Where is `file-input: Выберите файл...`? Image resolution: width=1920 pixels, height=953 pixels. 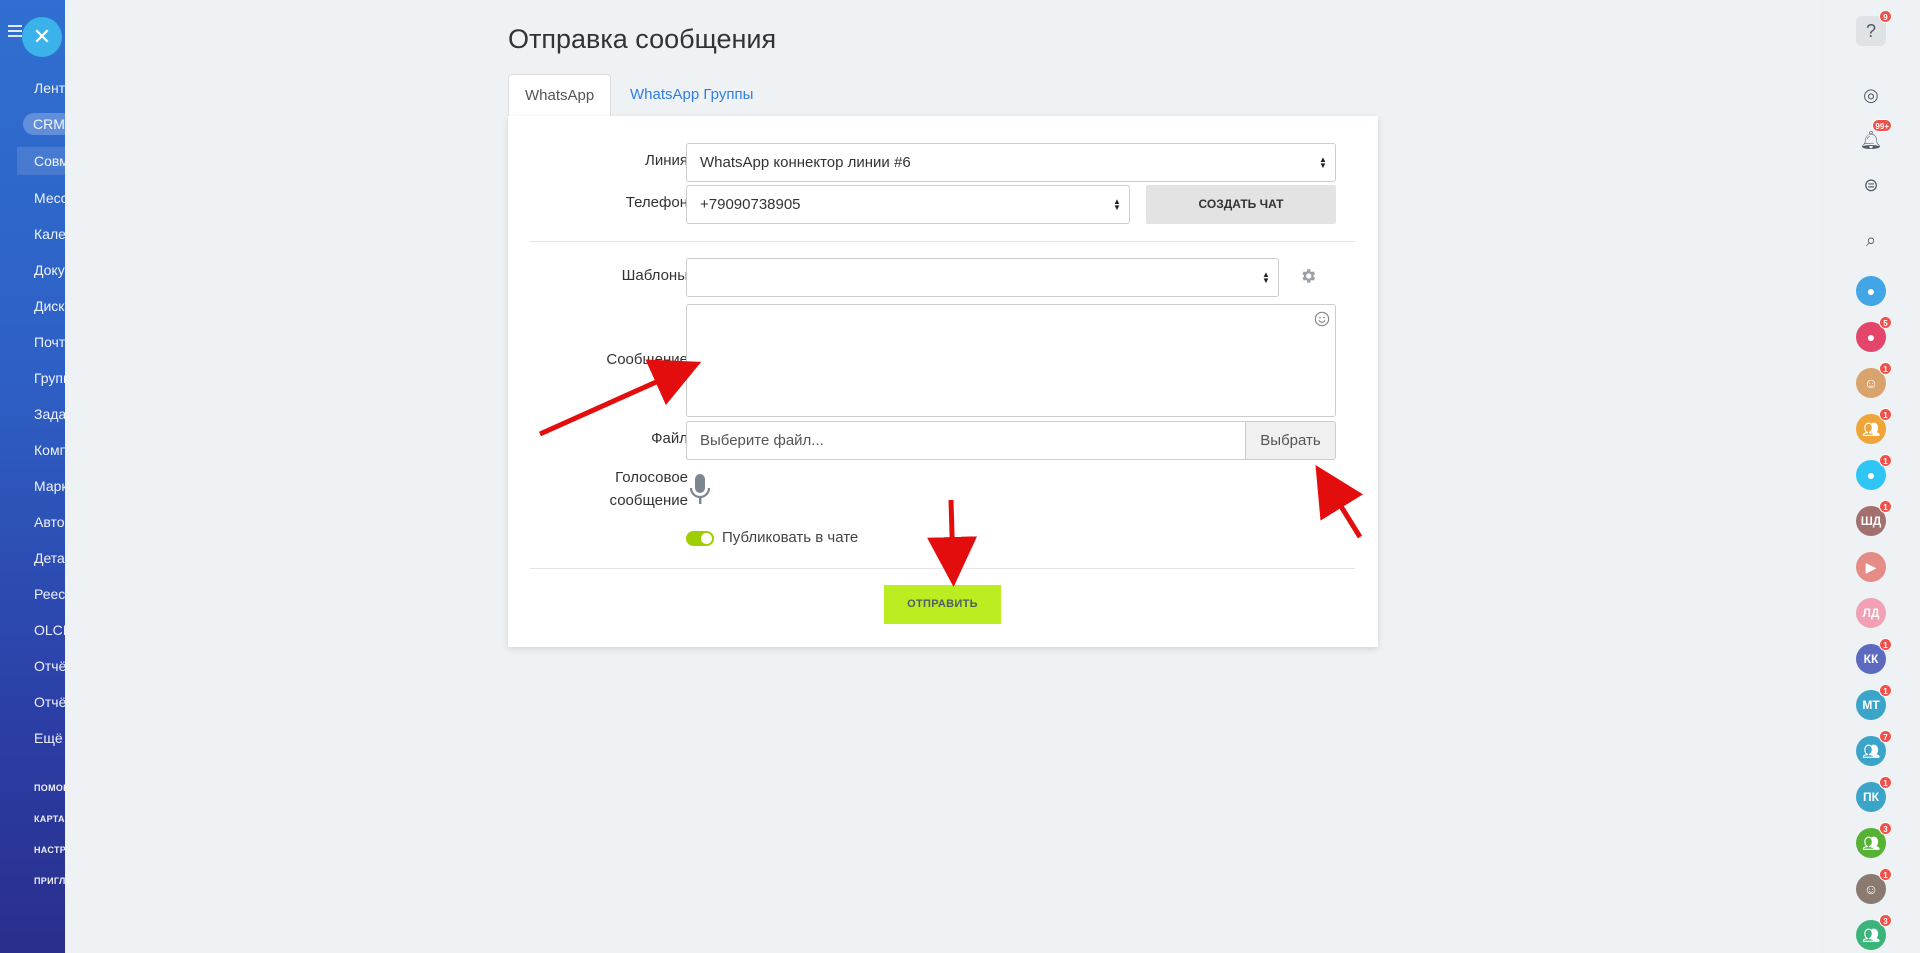 file-input: Выберите файл... is located at coordinates (966, 440).